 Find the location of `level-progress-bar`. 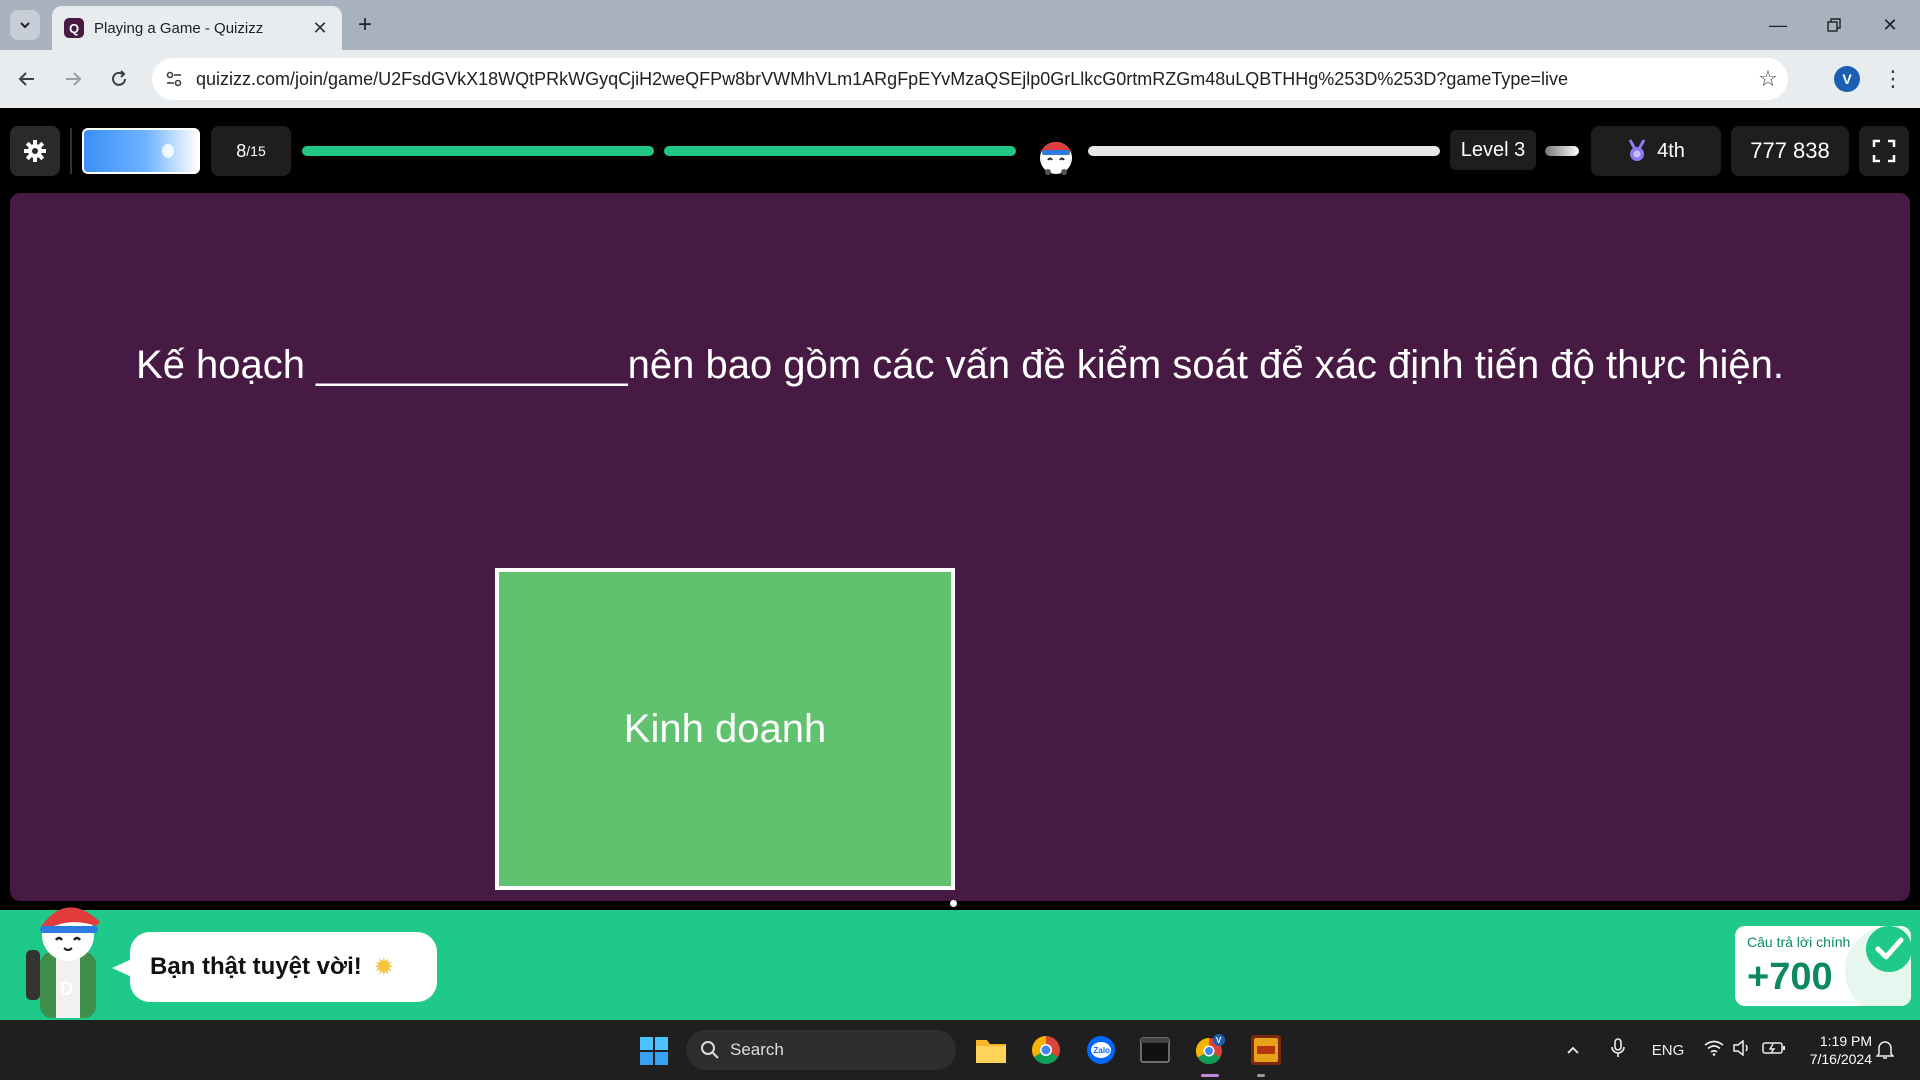

level-progress-bar is located at coordinates (1562, 151).